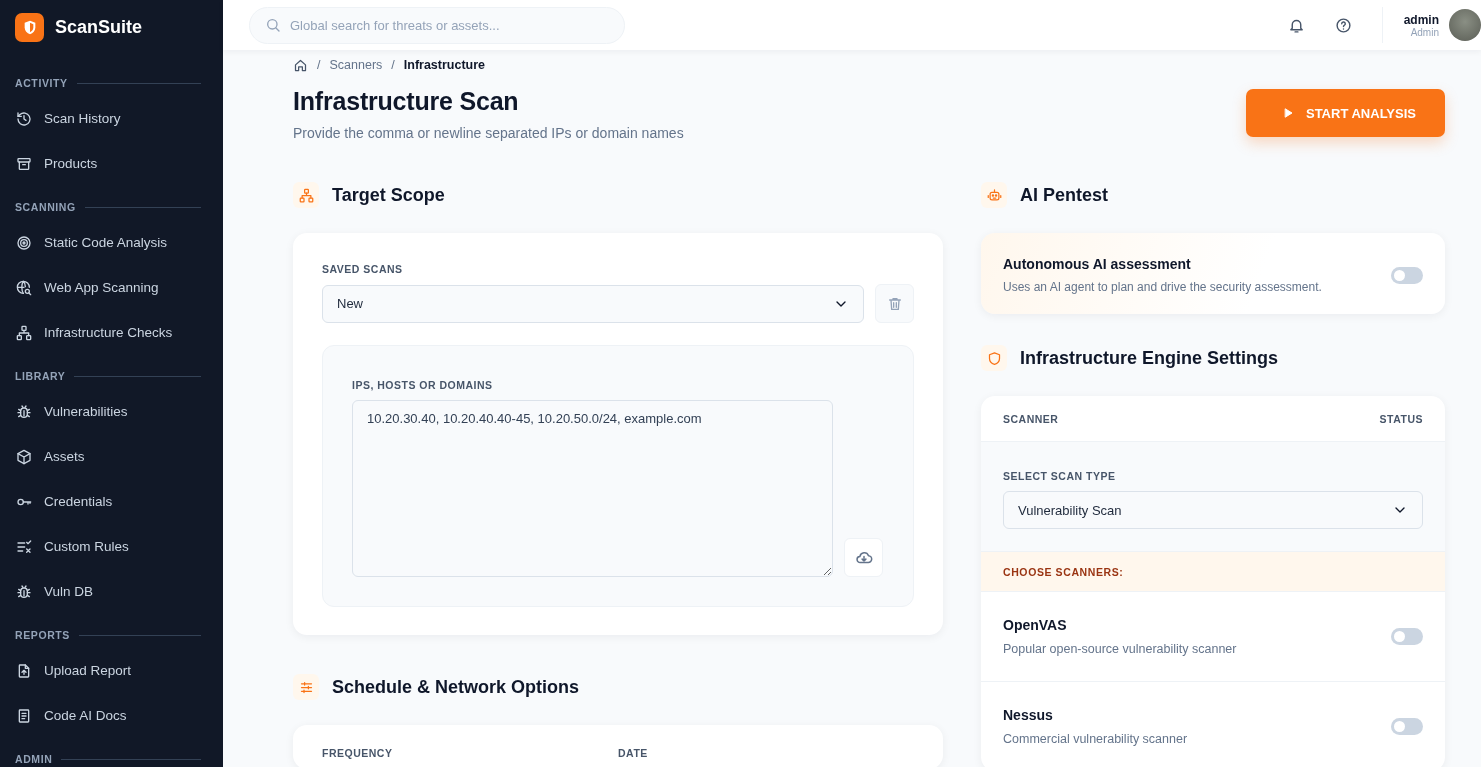  I want to click on saved-scans-dropdown: New, so click(593, 303).